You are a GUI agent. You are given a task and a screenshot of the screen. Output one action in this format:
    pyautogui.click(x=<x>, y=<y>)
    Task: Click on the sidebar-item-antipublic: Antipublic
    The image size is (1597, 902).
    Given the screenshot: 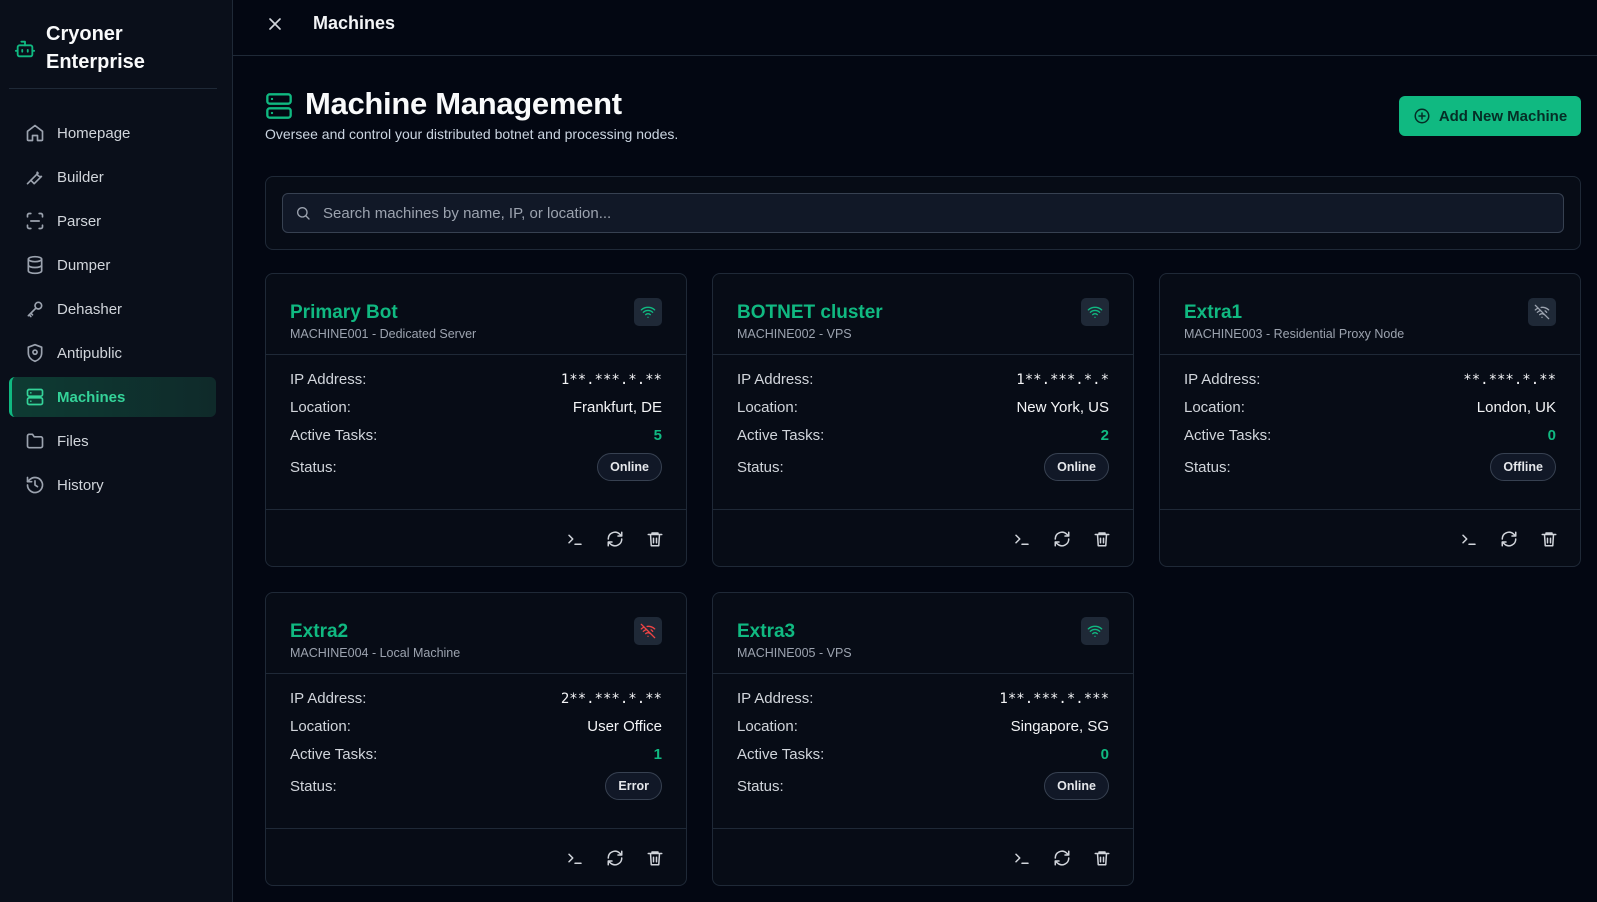 What is the action you would take?
    pyautogui.click(x=112, y=353)
    